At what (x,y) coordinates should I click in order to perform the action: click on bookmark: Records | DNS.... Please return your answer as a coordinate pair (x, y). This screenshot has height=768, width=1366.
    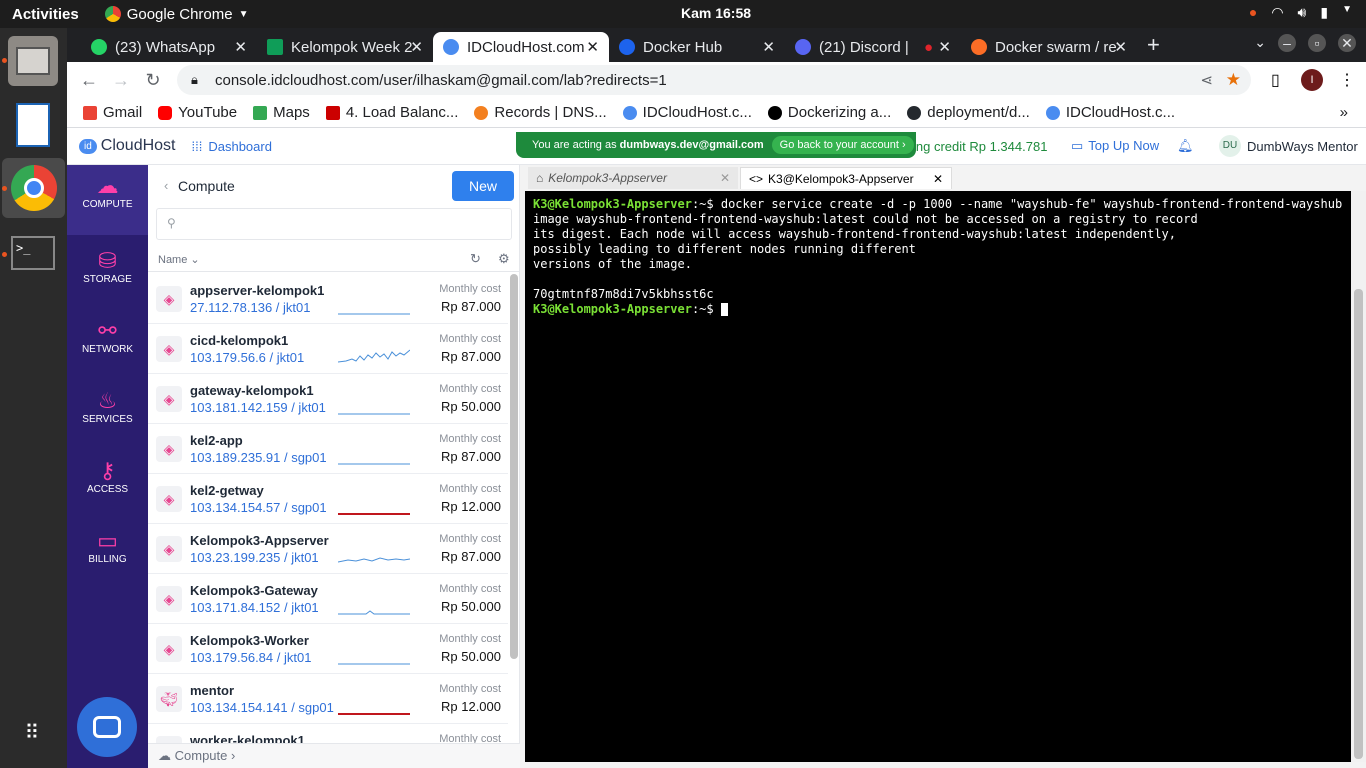
    Looking at the image, I should click on (540, 112).